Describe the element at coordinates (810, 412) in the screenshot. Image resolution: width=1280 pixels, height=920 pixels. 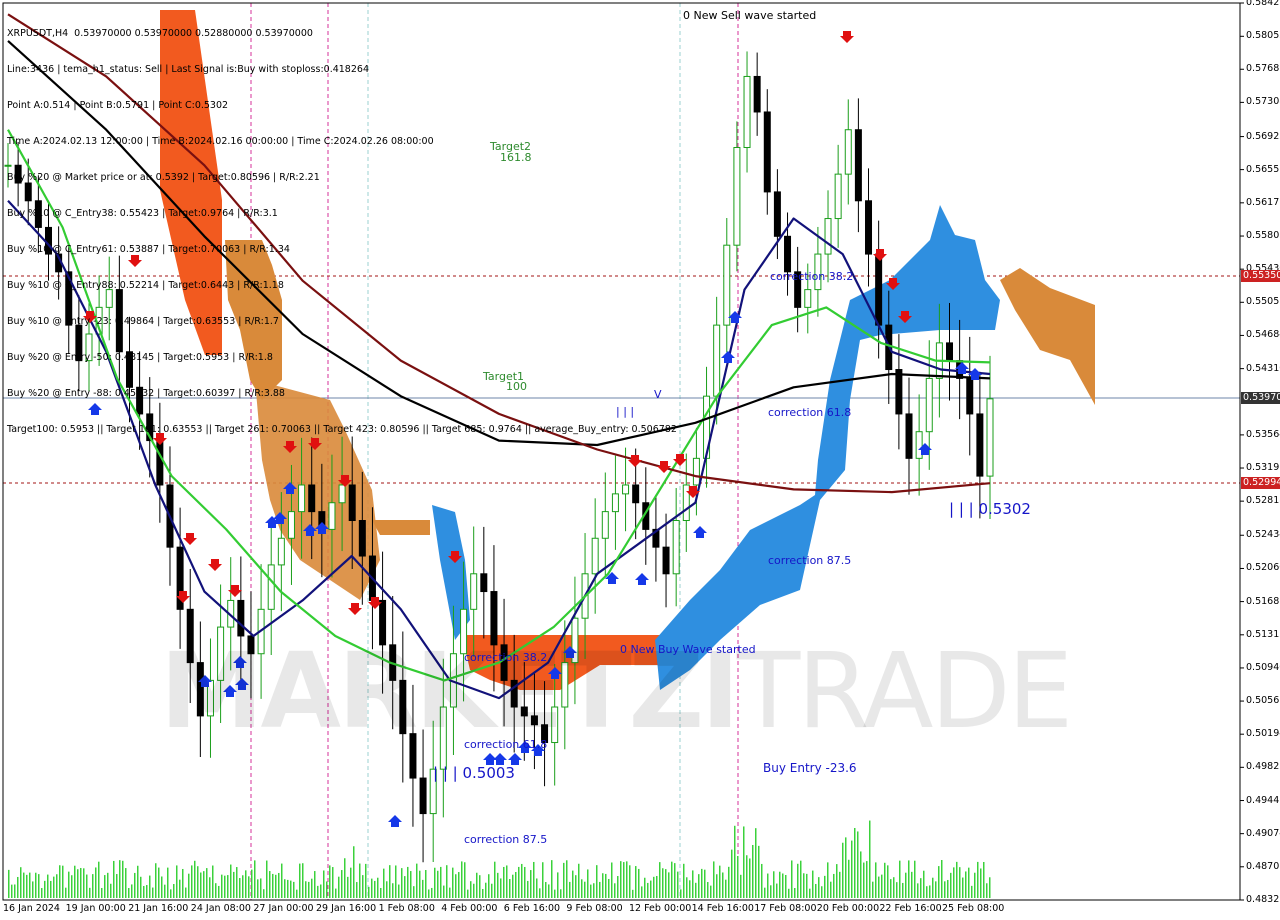
I see `correction-61-right: correction 61.8` at that location.